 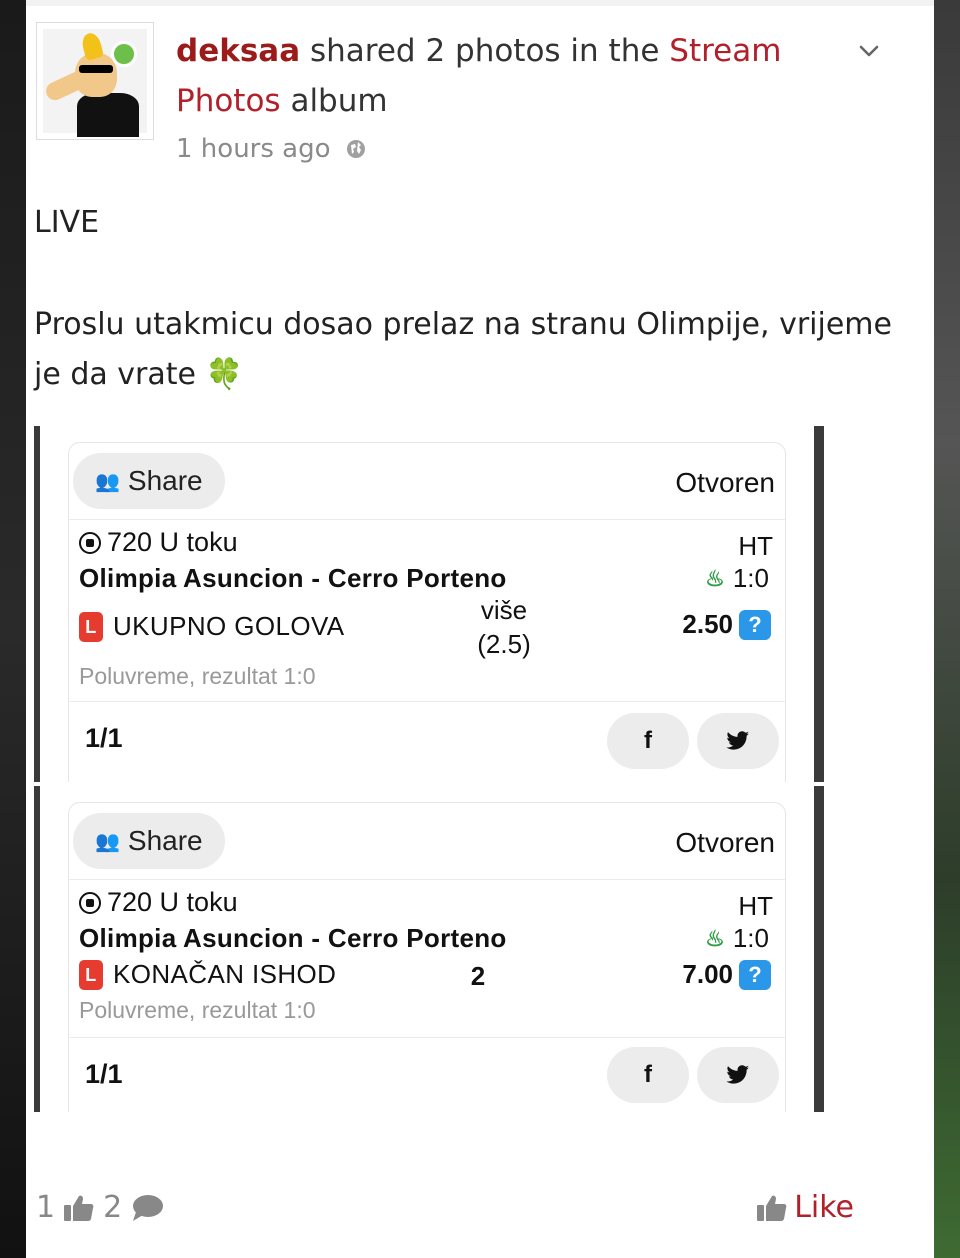 I want to click on pick: 2, so click(x=478, y=976).